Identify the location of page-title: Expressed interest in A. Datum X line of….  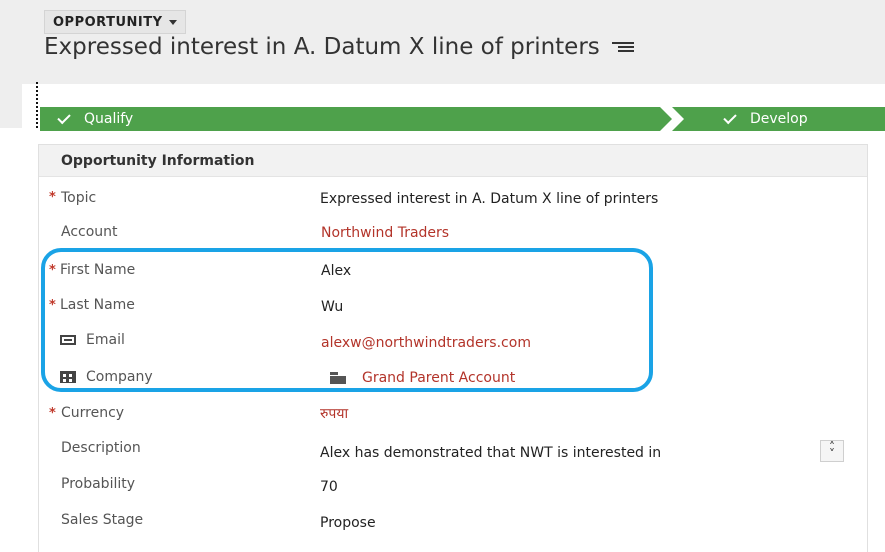
(339, 47).